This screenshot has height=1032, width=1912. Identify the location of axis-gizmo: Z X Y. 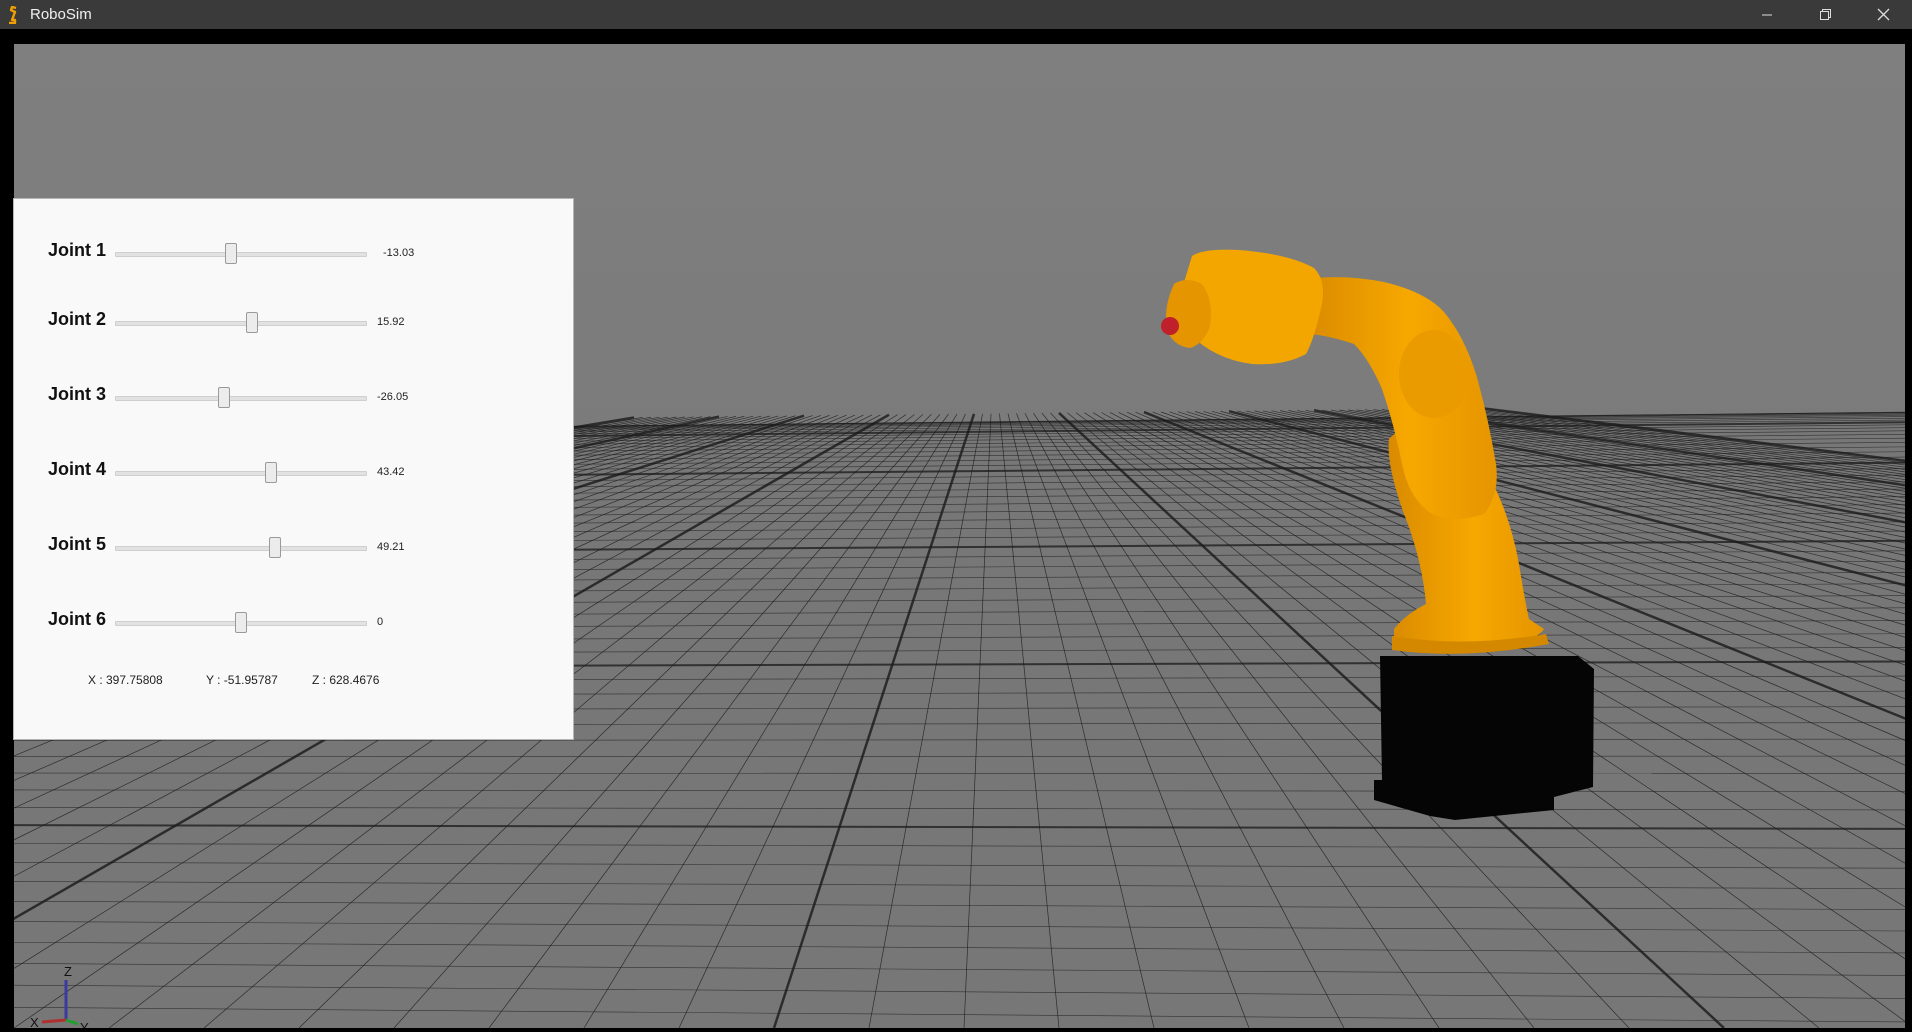
(68, 996).